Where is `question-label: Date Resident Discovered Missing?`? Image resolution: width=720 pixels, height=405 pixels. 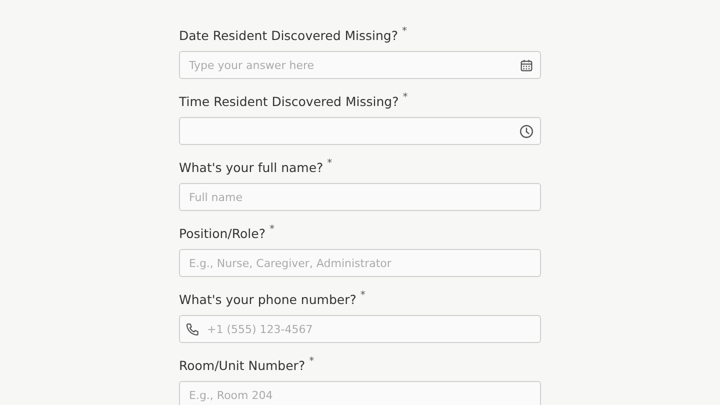
question-label: Date Resident Discovered Missing? is located at coordinates (288, 36).